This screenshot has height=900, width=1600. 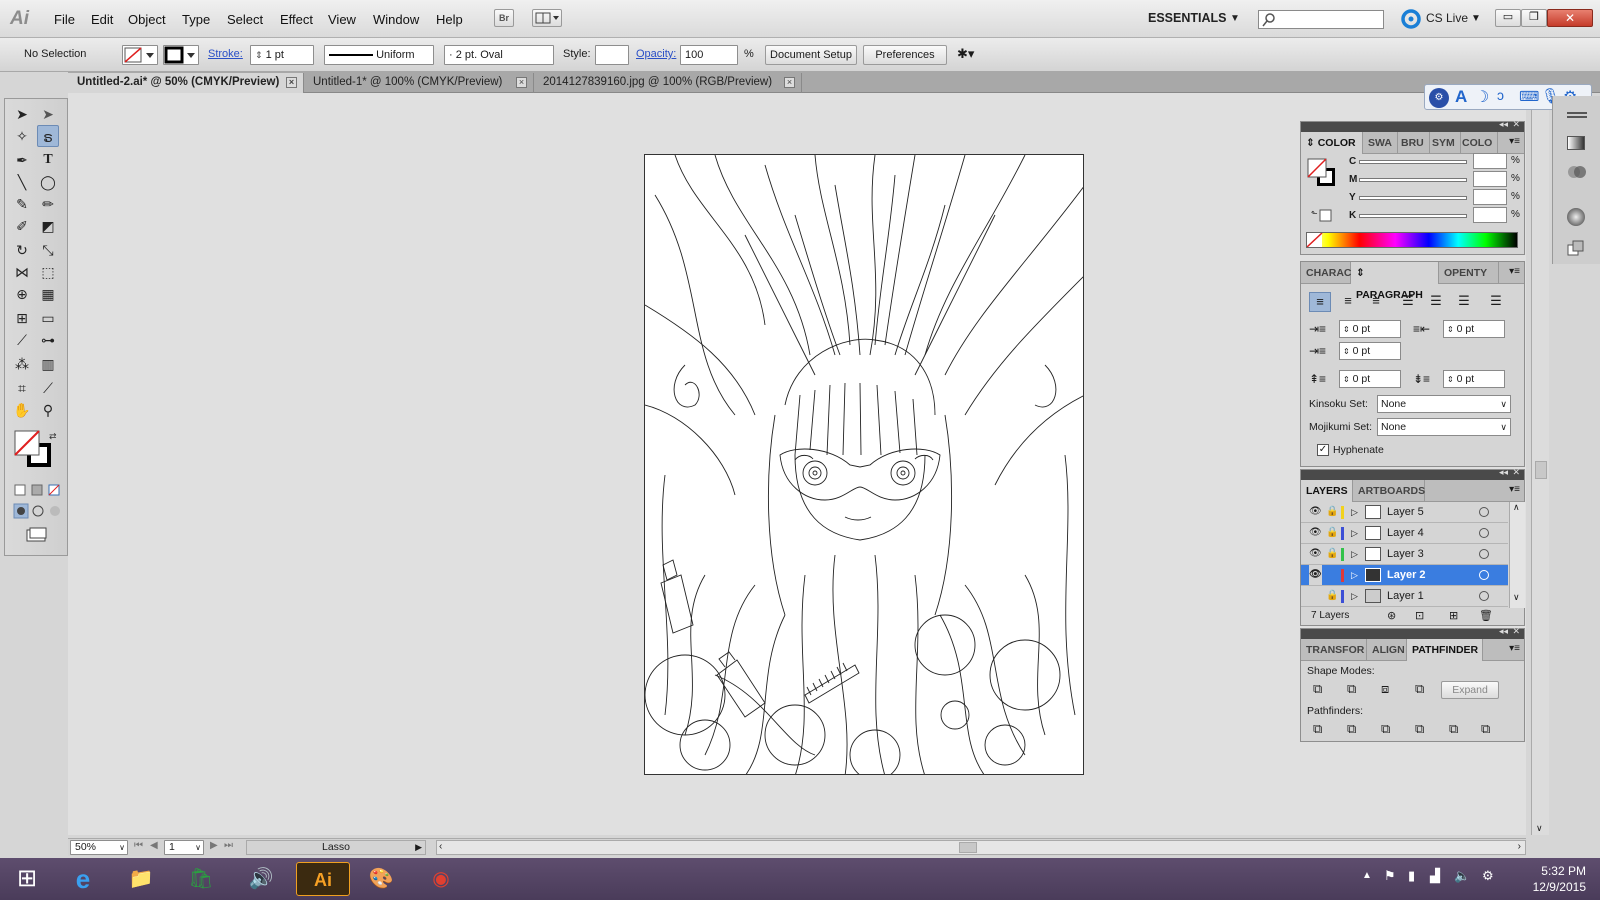 I want to click on scale-tool-icon: ⤡, so click(x=48, y=250).